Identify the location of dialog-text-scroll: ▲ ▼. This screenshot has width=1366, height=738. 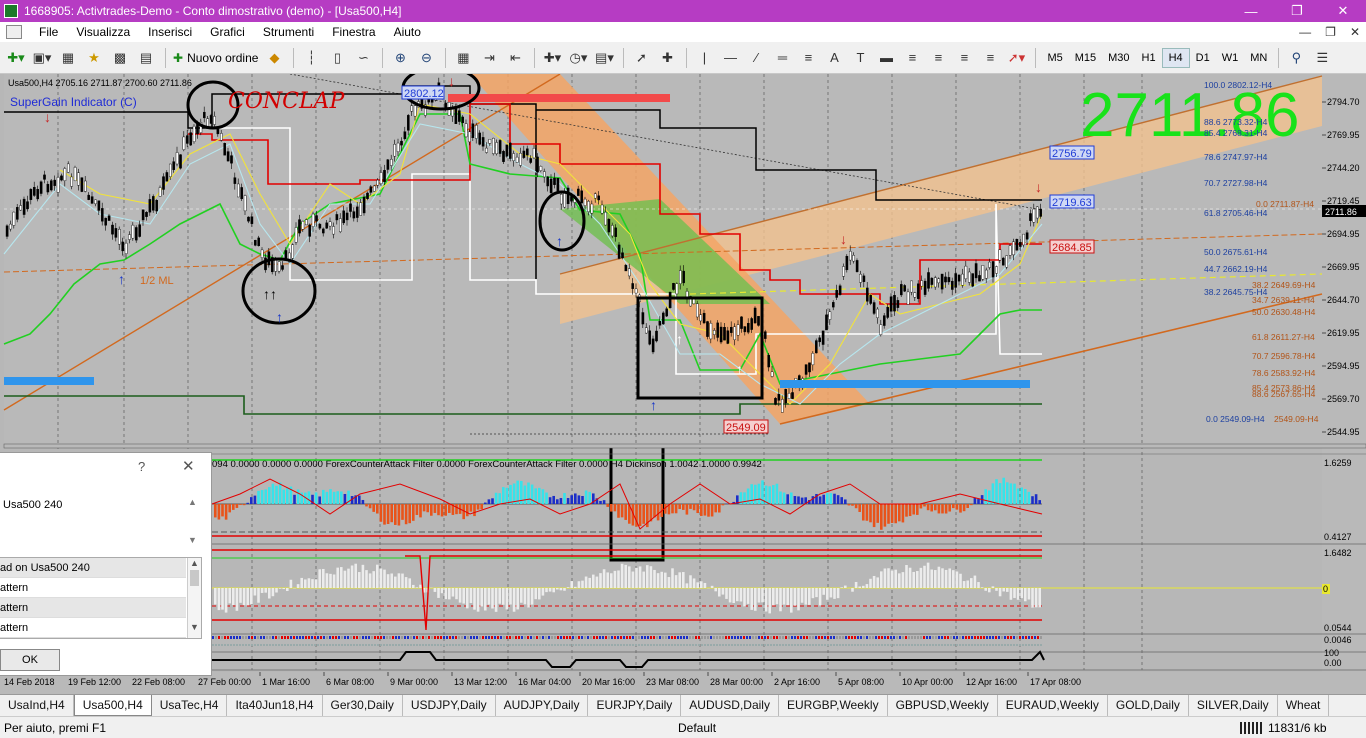
(194, 523).